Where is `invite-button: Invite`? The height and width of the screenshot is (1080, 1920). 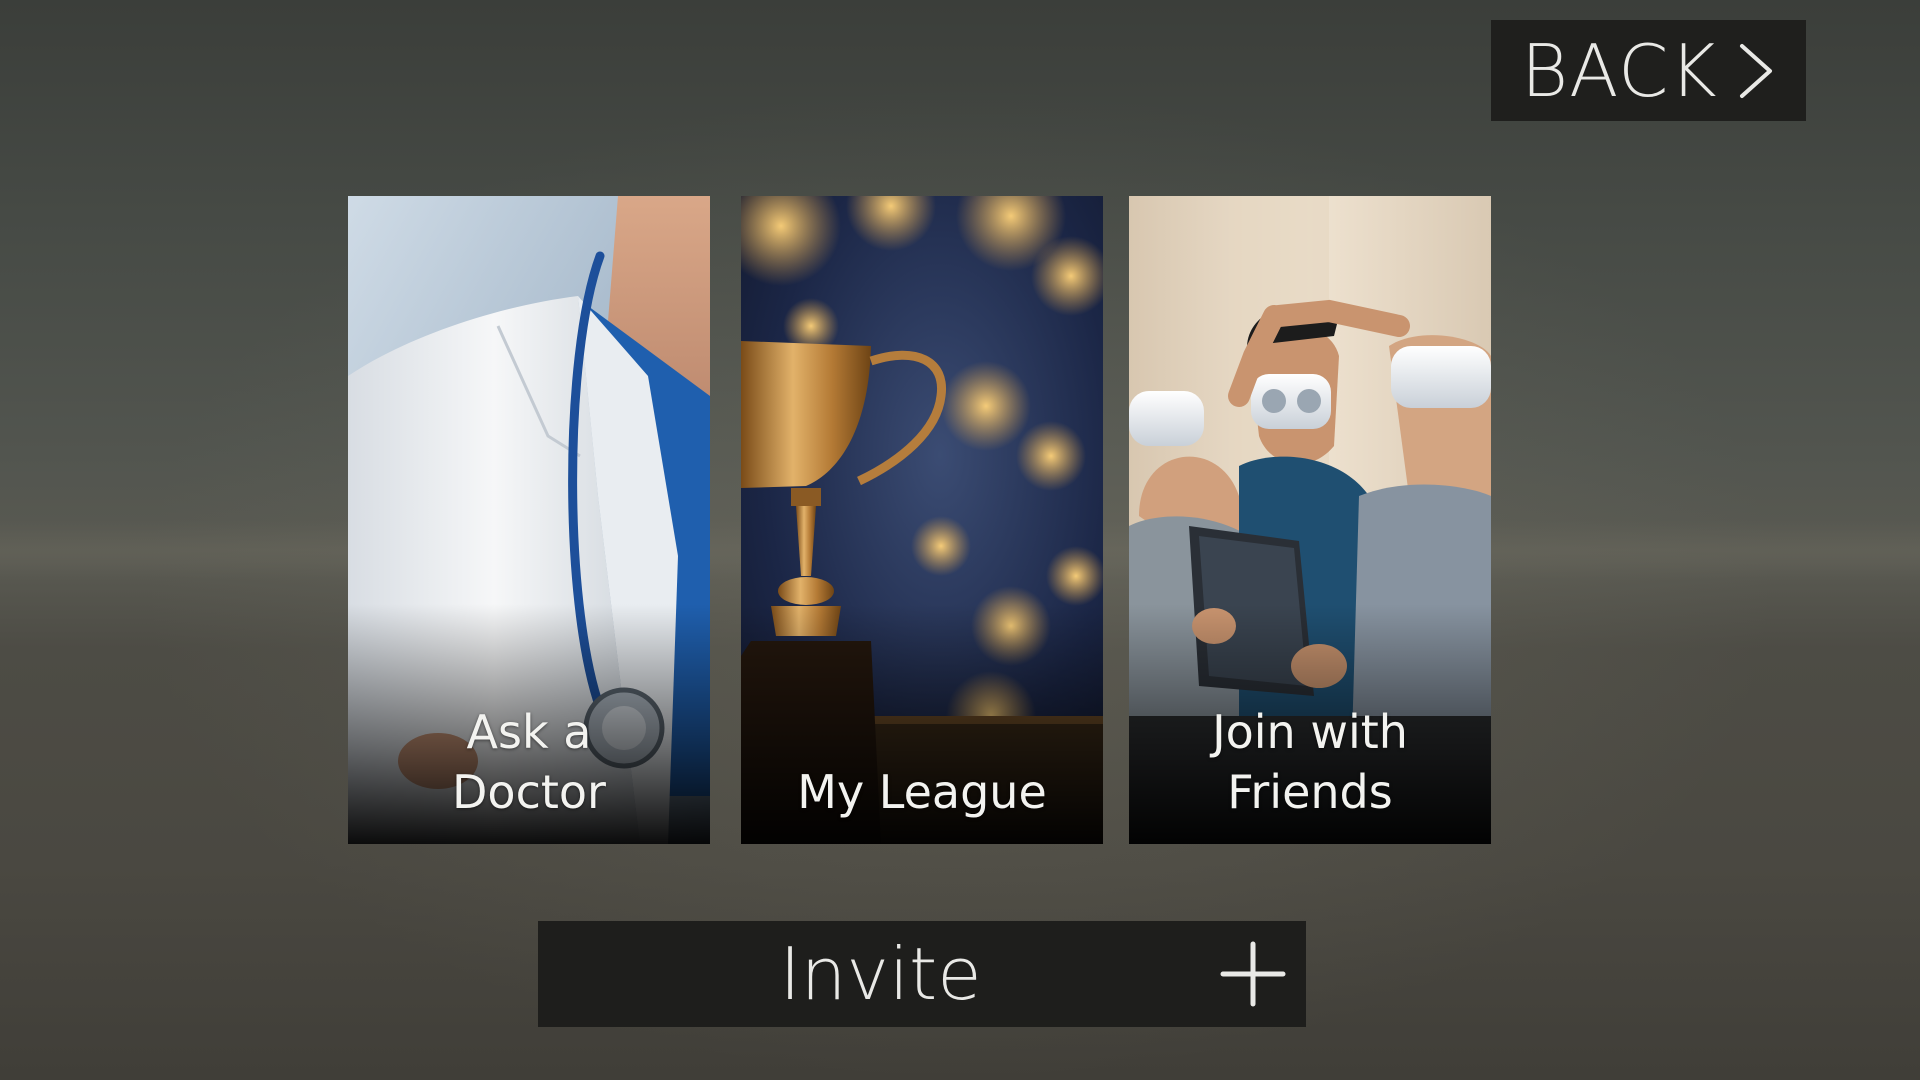 invite-button: Invite is located at coordinates (922, 974).